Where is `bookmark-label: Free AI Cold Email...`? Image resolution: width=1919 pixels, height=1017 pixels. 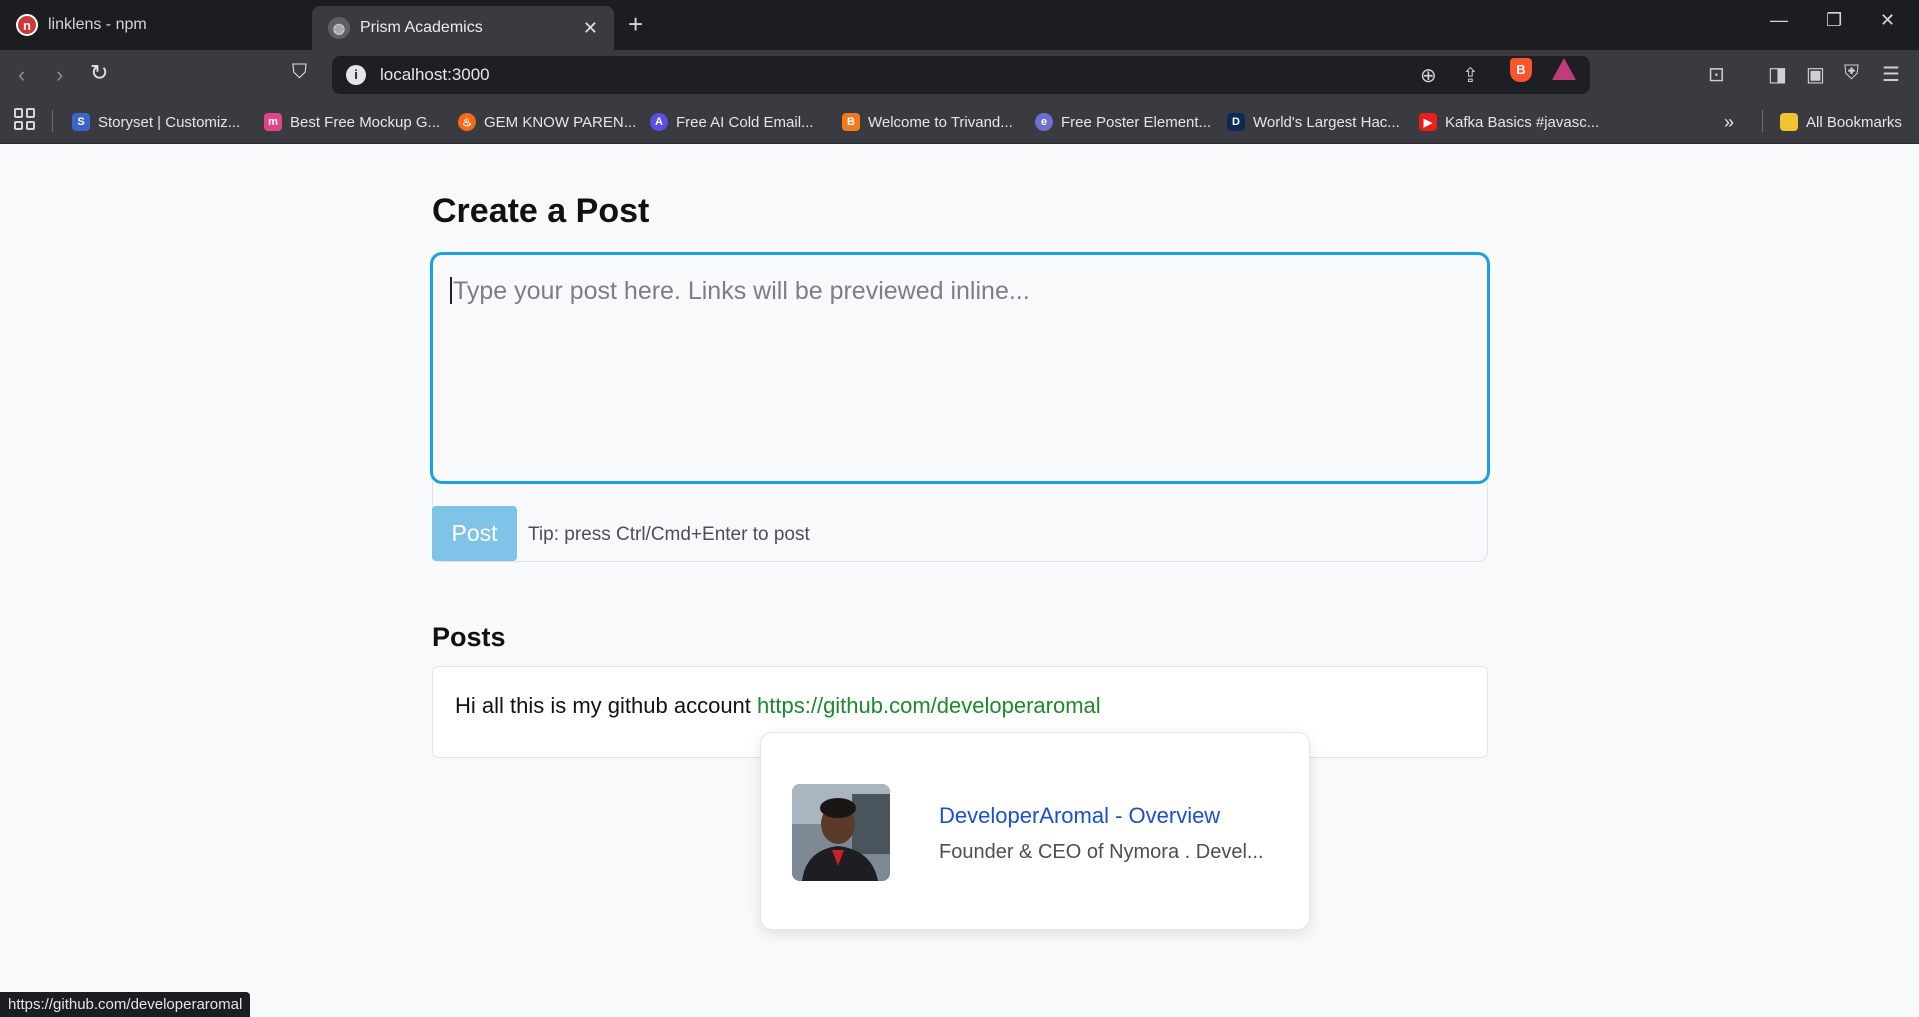 bookmark-label: Free AI Cold Email... is located at coordinates (745, 122).